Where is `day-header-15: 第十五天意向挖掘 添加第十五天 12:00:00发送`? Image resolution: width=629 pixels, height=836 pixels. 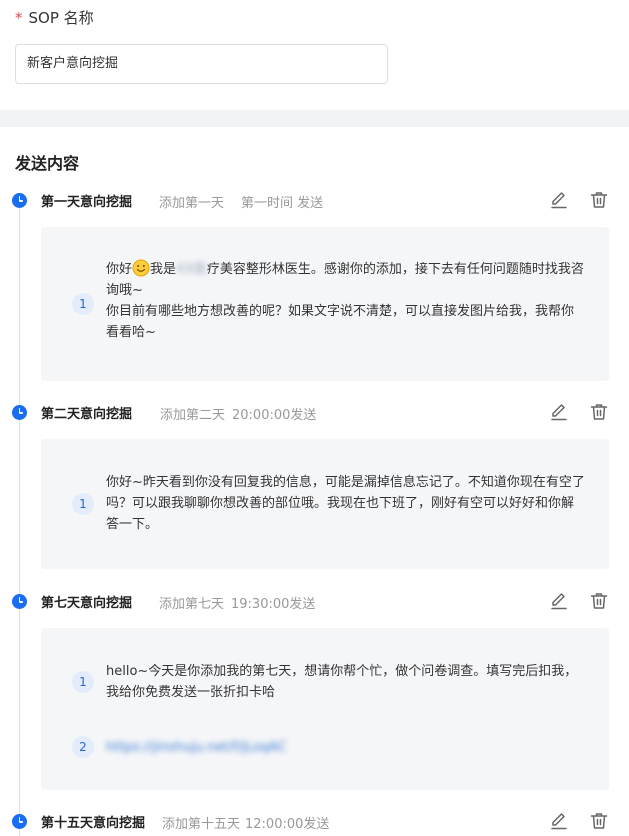 day-header-15: 第十五天意向挖掘 添加第十五天 12:00:00发送 is located at coordinates (314, 821).